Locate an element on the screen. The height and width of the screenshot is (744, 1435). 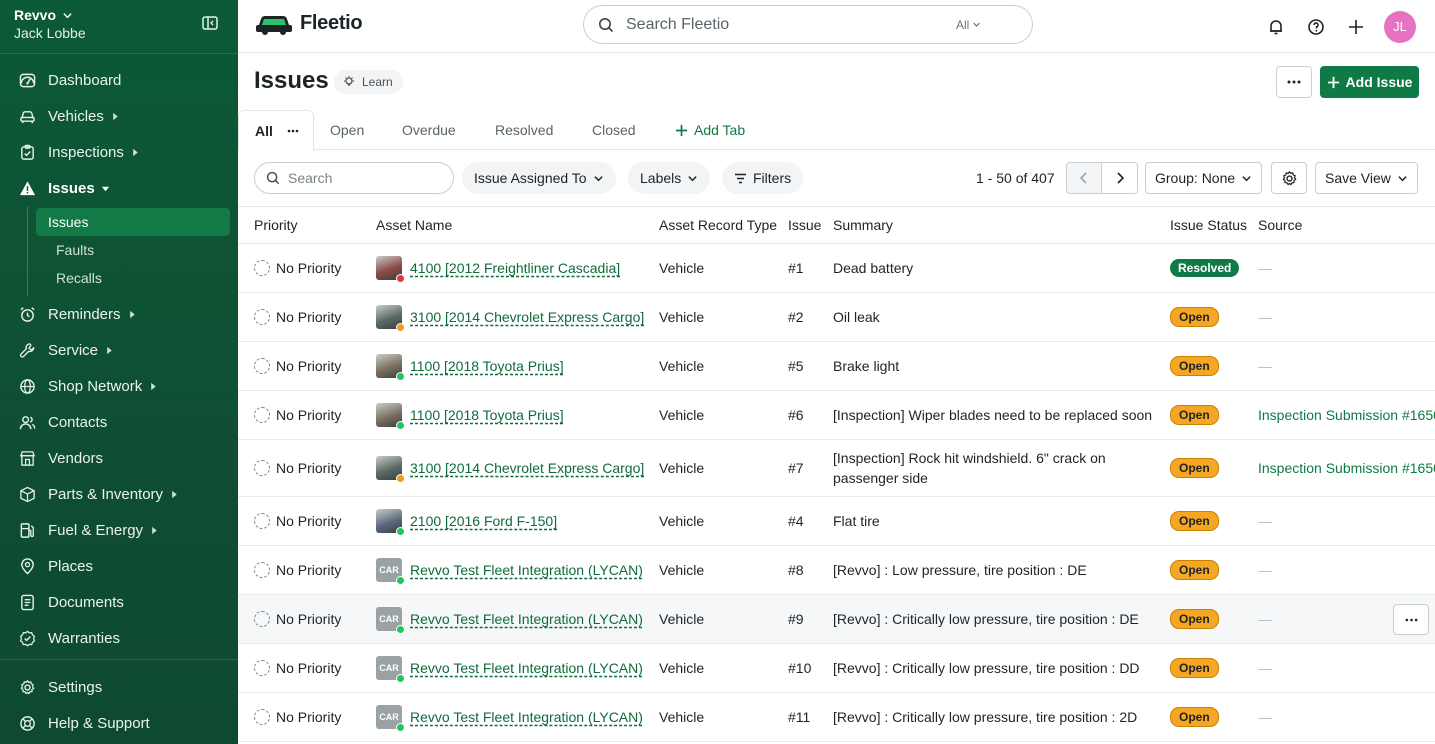
learn-button: Learn is located at coordinates (368, 82).